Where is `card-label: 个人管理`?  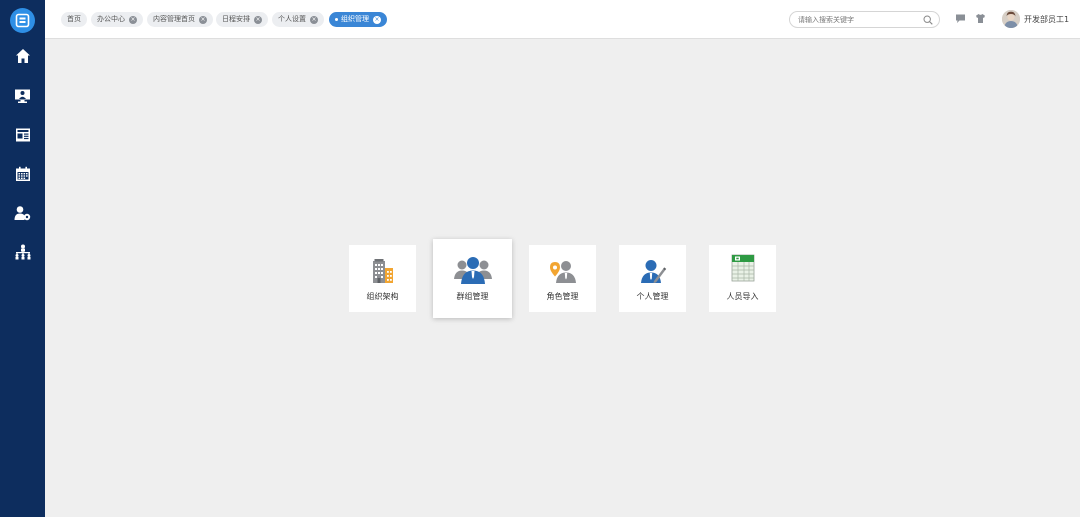
card-label: 个人管理 is located at coordinates (652, 296).